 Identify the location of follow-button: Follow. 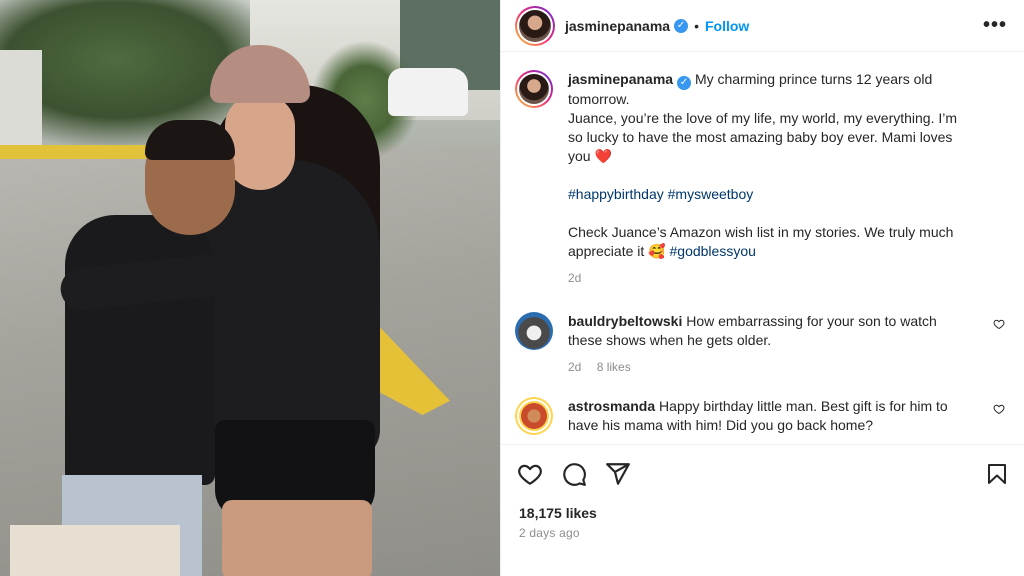
(727, 26).